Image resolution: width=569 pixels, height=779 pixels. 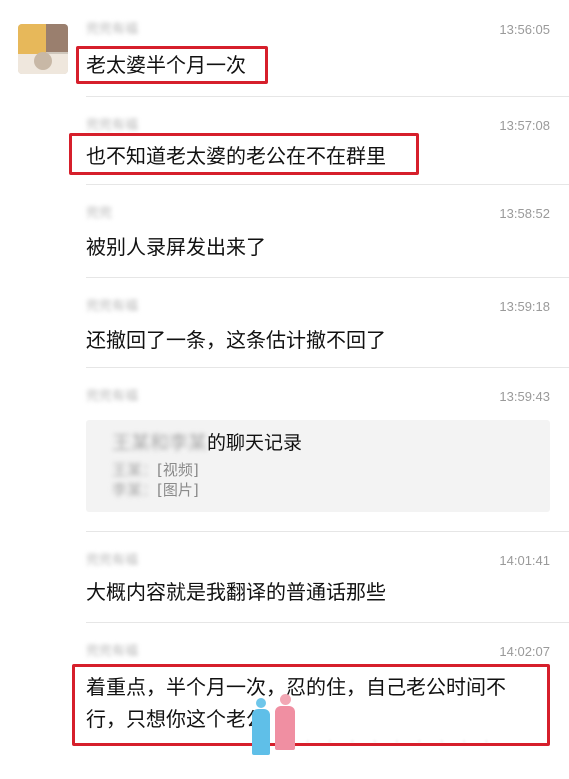 What do you see at coordinates (43, 49) in the screenshot?
I see `avatar` at bounding box center [43, 49].